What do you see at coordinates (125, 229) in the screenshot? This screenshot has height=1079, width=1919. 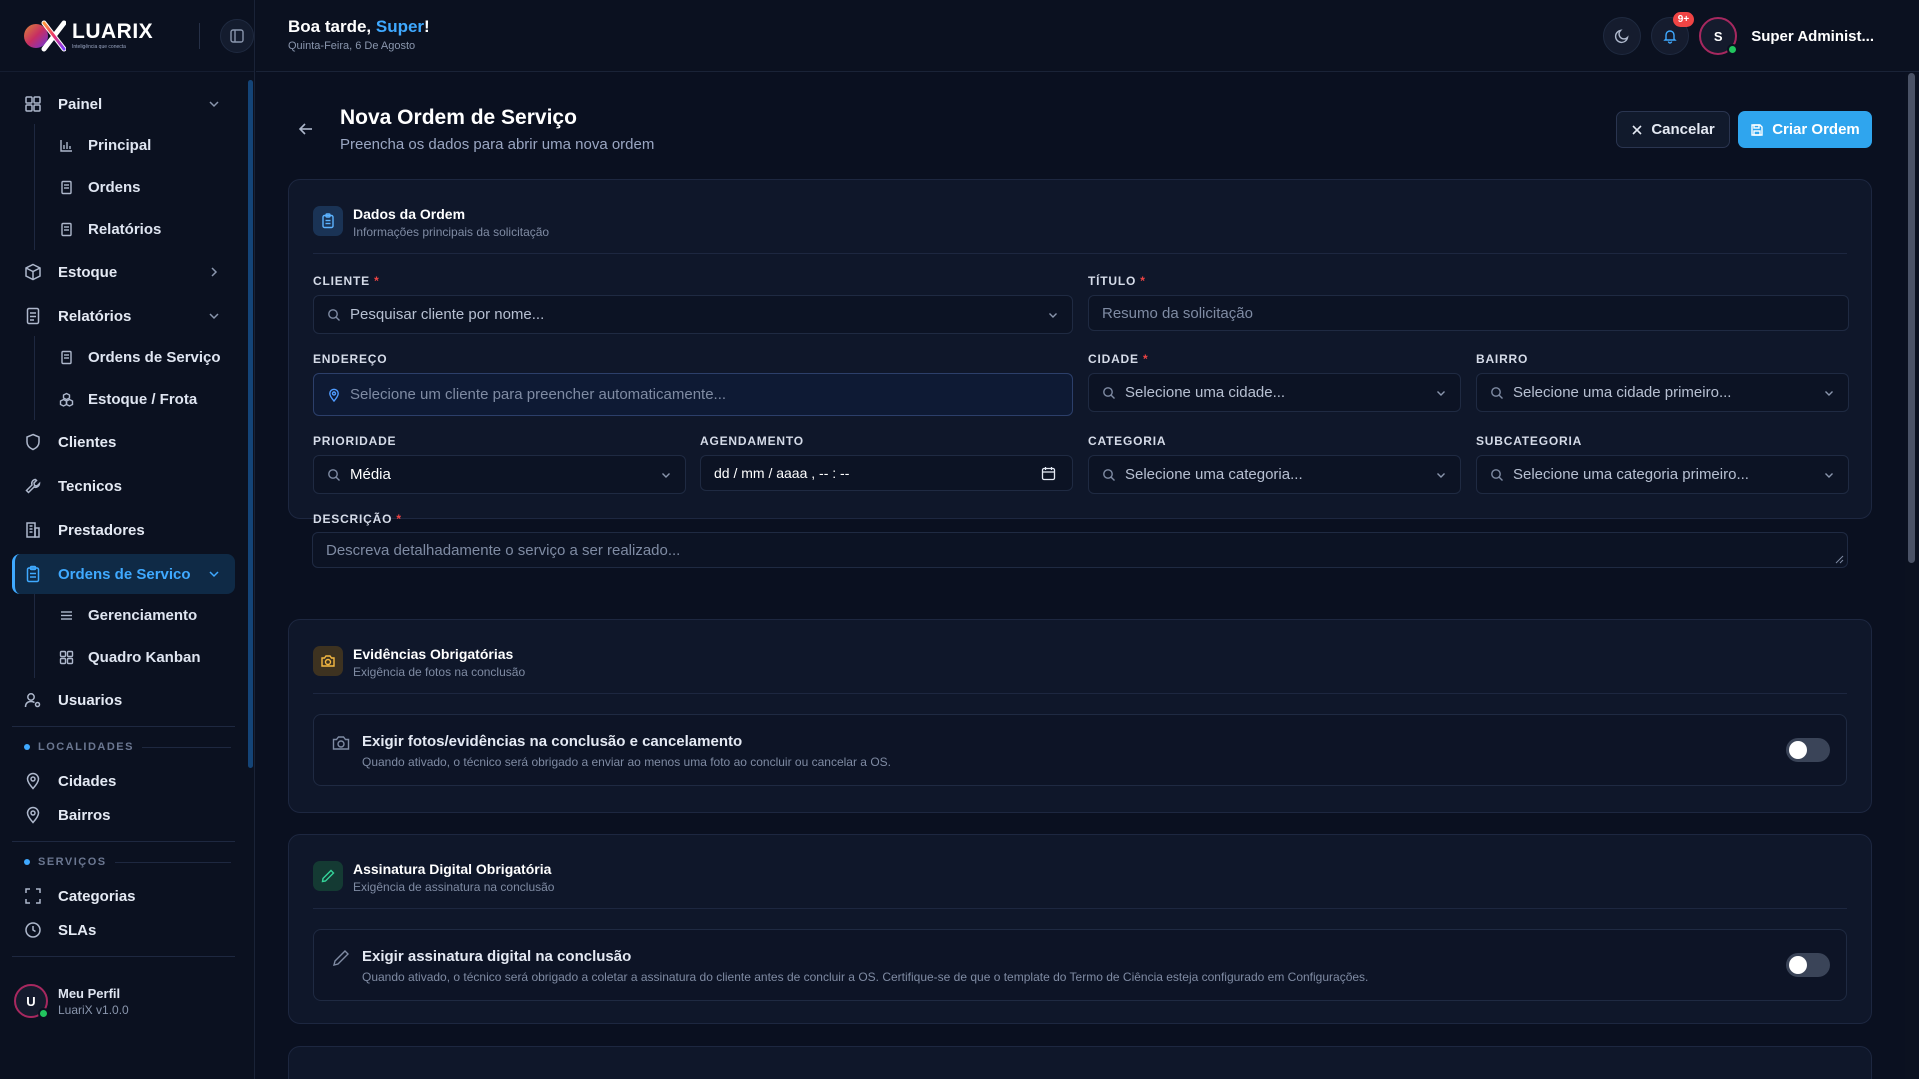 I see `sidebar-item-label: Relatórios` at bounding box center [125, 229].